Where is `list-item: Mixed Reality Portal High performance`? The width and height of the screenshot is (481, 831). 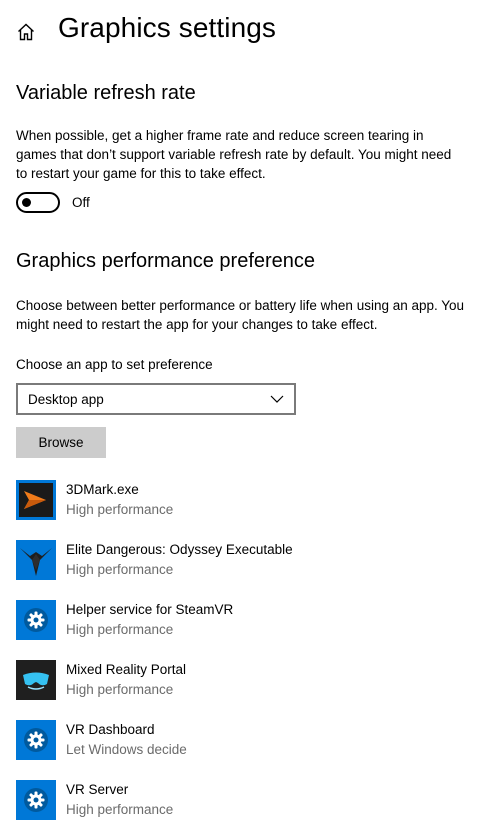 list-item: Mixed Reality Portal High performance is located at coordinates (246, 690).